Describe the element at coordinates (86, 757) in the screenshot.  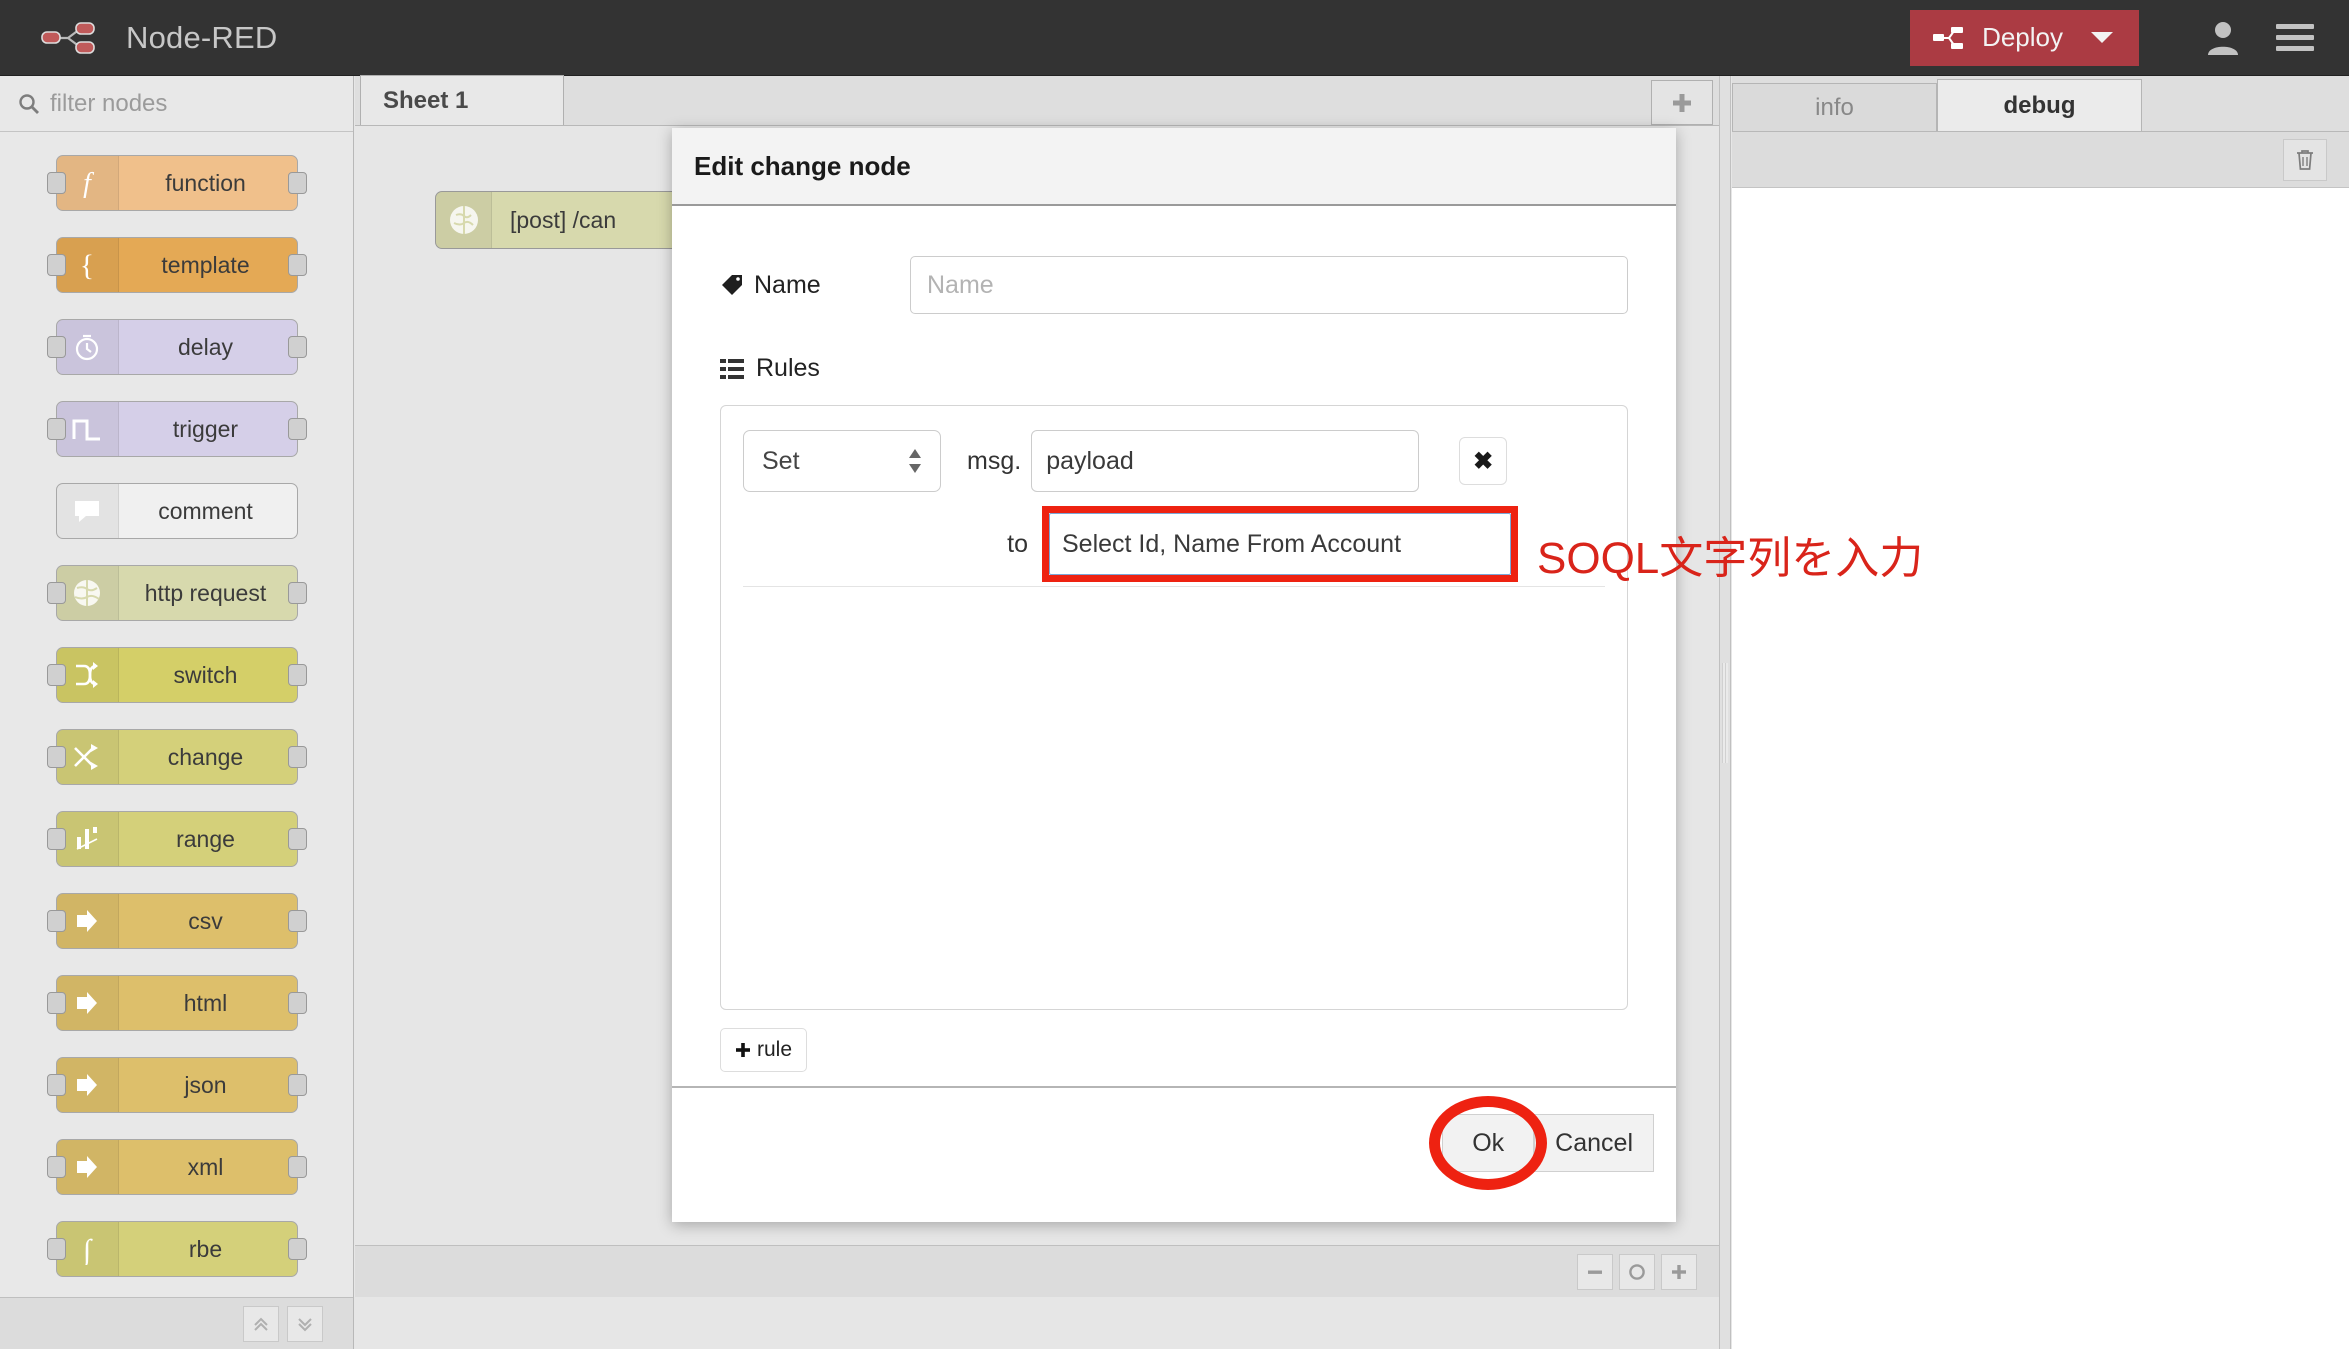
I see `shuffle-icon` at that location.